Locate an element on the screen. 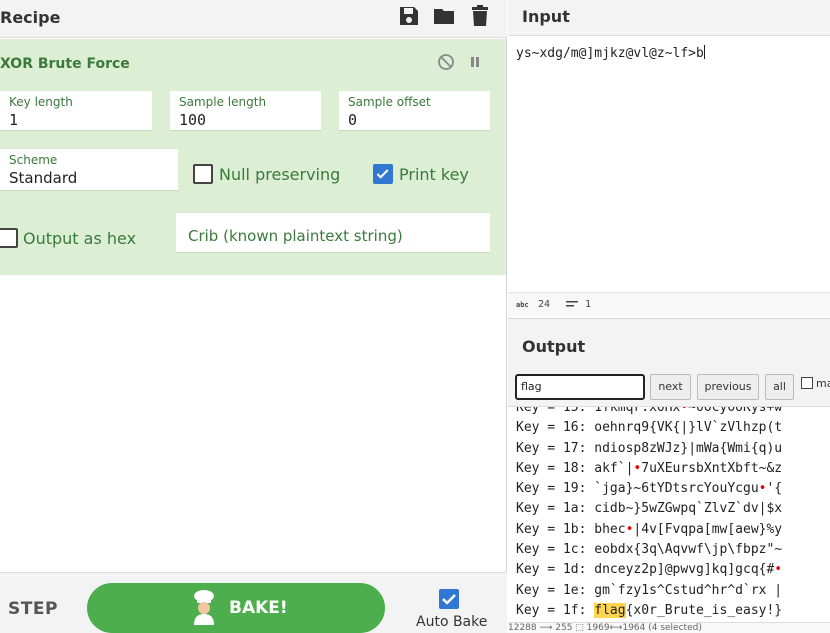  key-prefix: Key = 15: is located at coordinates (555, 411).